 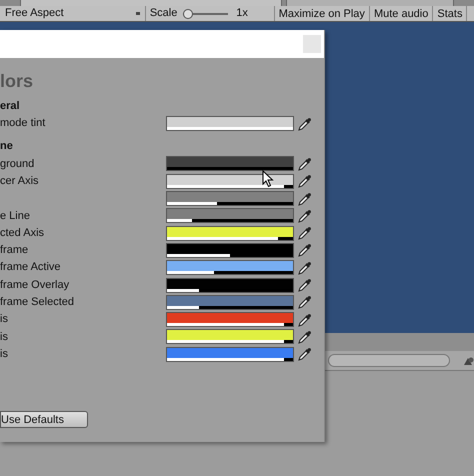 I want to click on field-label: cted Axis, so click(x=23, y=233).